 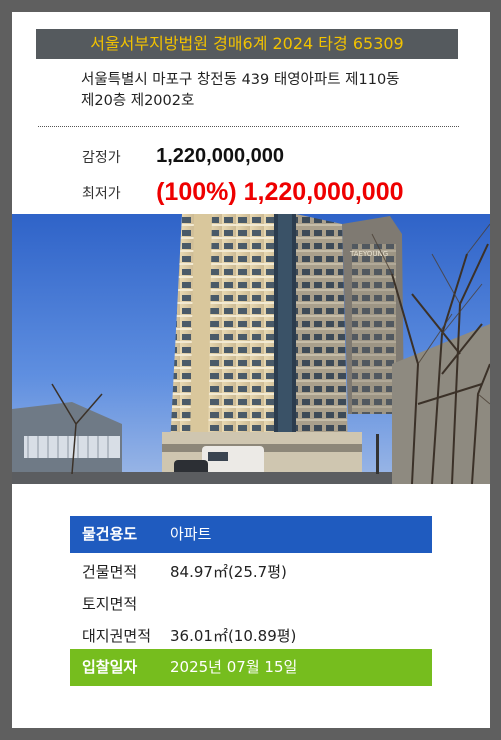 What do you see at coordinates (110, 667) in the screenshot?
I see `bid-date-label: 입찰일자` at bounding box center [110, 667].